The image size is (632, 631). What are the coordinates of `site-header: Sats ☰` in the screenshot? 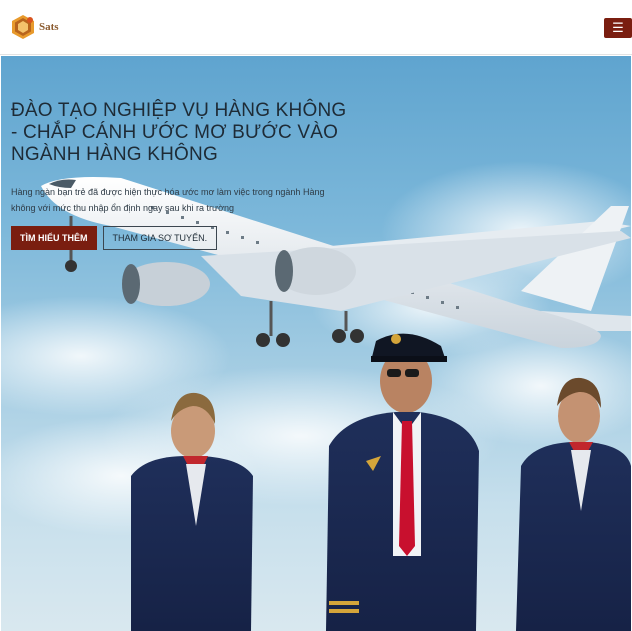 It's located at (316, 27).